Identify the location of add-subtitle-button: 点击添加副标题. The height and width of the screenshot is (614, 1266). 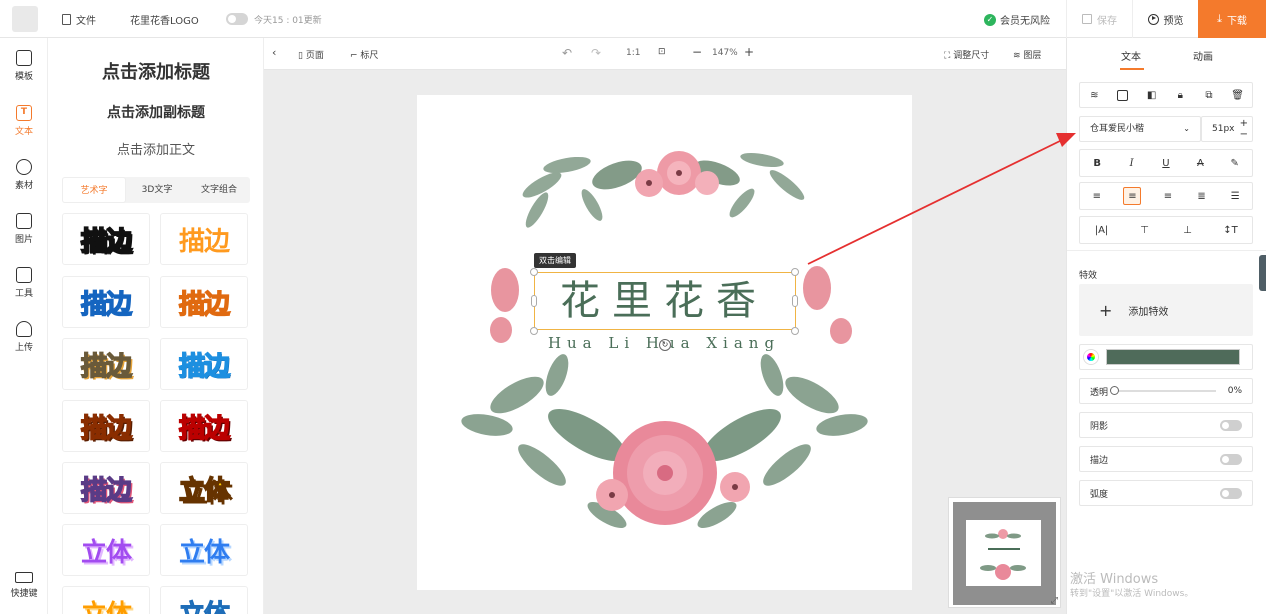
(155, 112).